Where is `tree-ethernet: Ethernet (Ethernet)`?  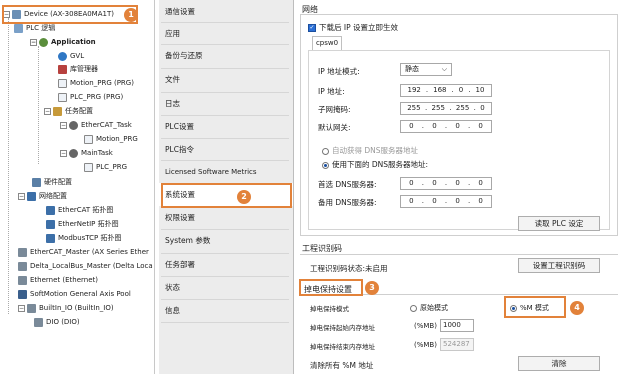
tree-ethernet: Ethernet (Ethernet) is located at coordinates (58, 280).